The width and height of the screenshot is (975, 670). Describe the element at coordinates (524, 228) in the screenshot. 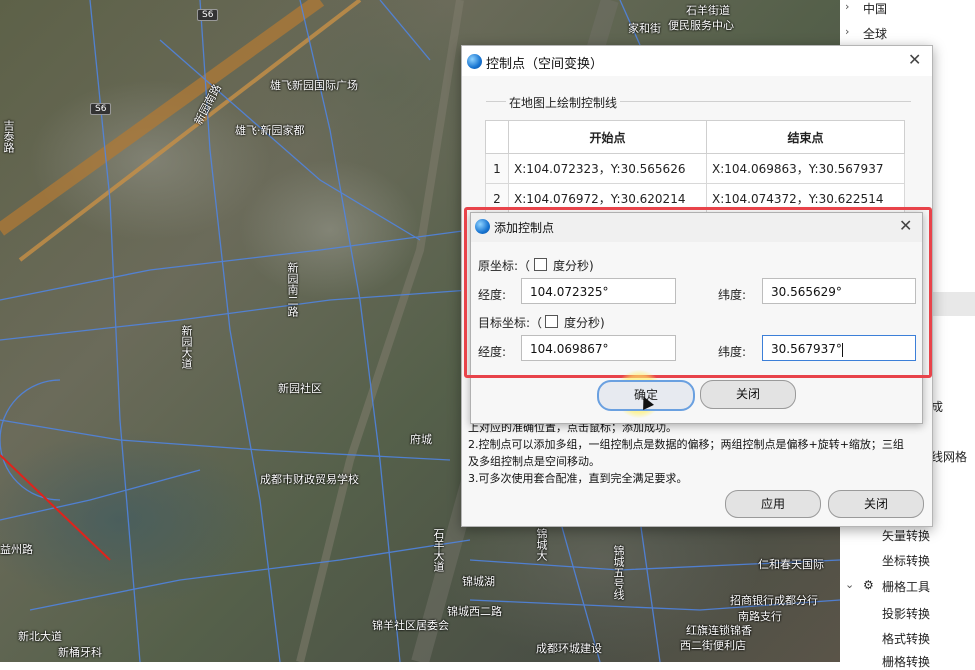

I see `sub-dialog-title: 添加控制点` at that location.